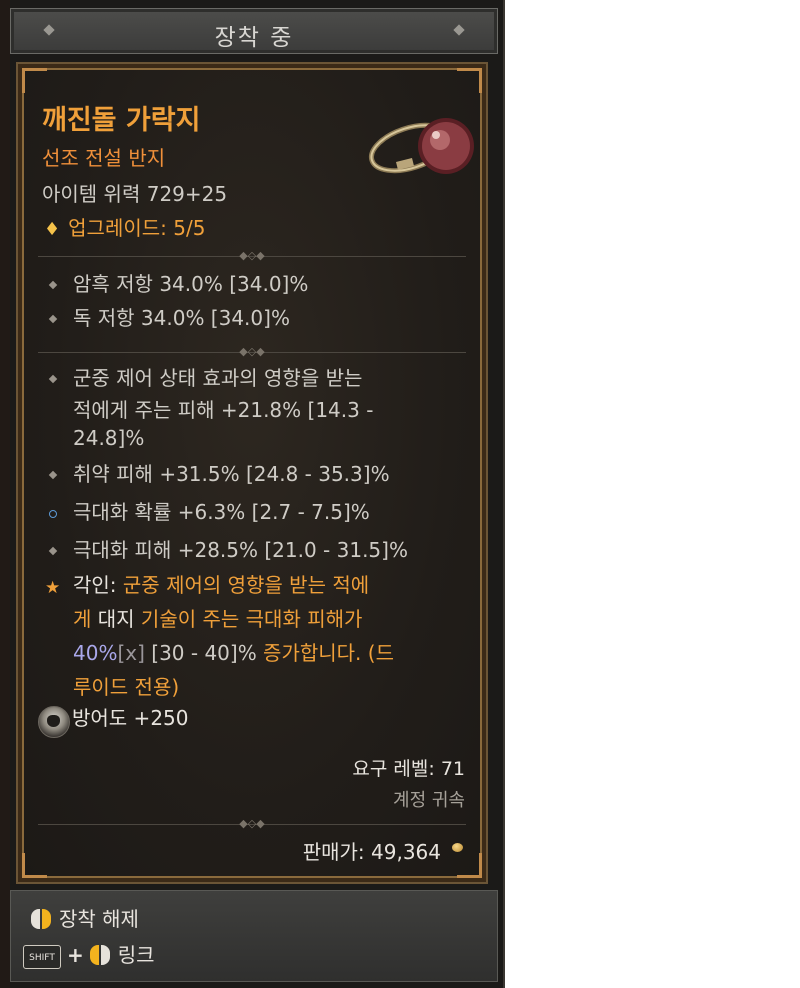 This screenshot has height=988, width=800. I want to click on link-label: 링크, so click(136, 955).